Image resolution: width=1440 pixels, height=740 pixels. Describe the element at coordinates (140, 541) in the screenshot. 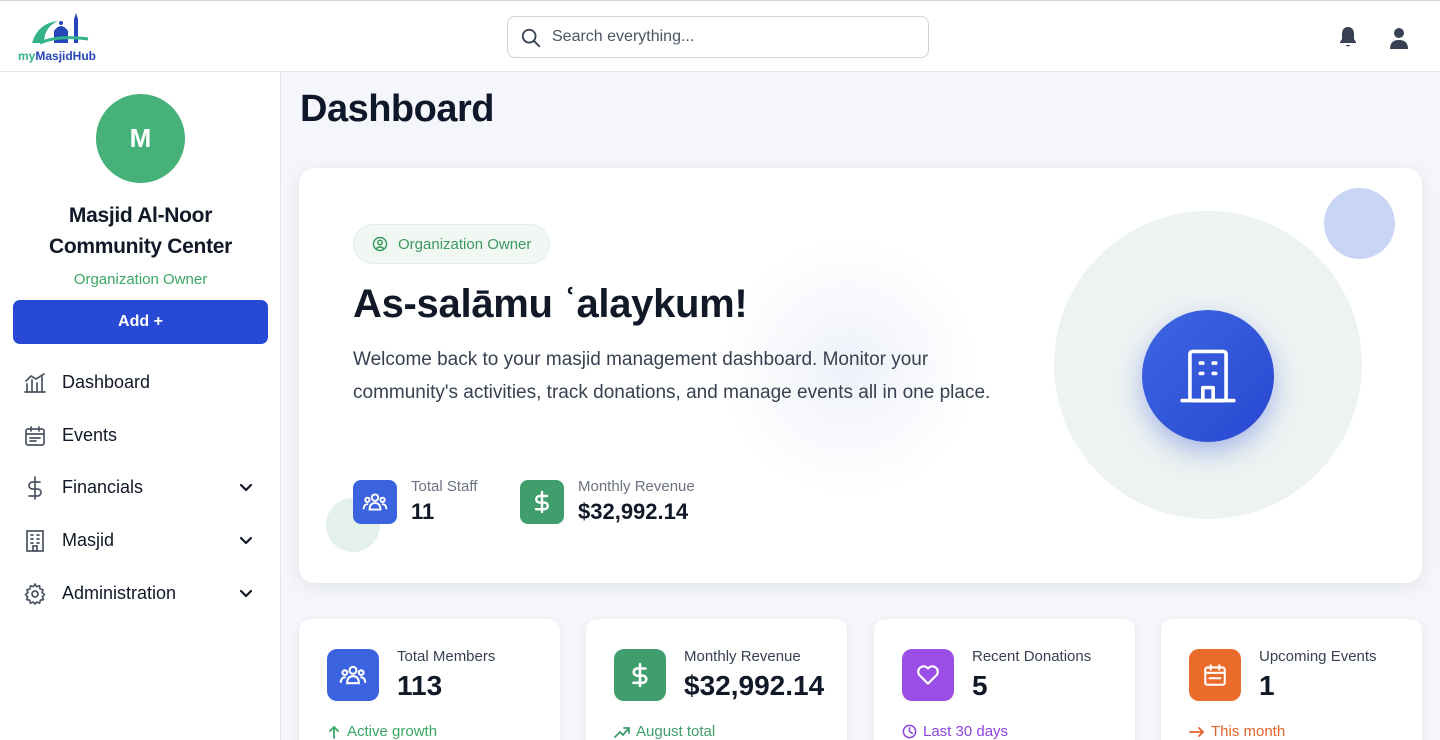

I see `sidebar-item-masjid: Masjid` at that location.